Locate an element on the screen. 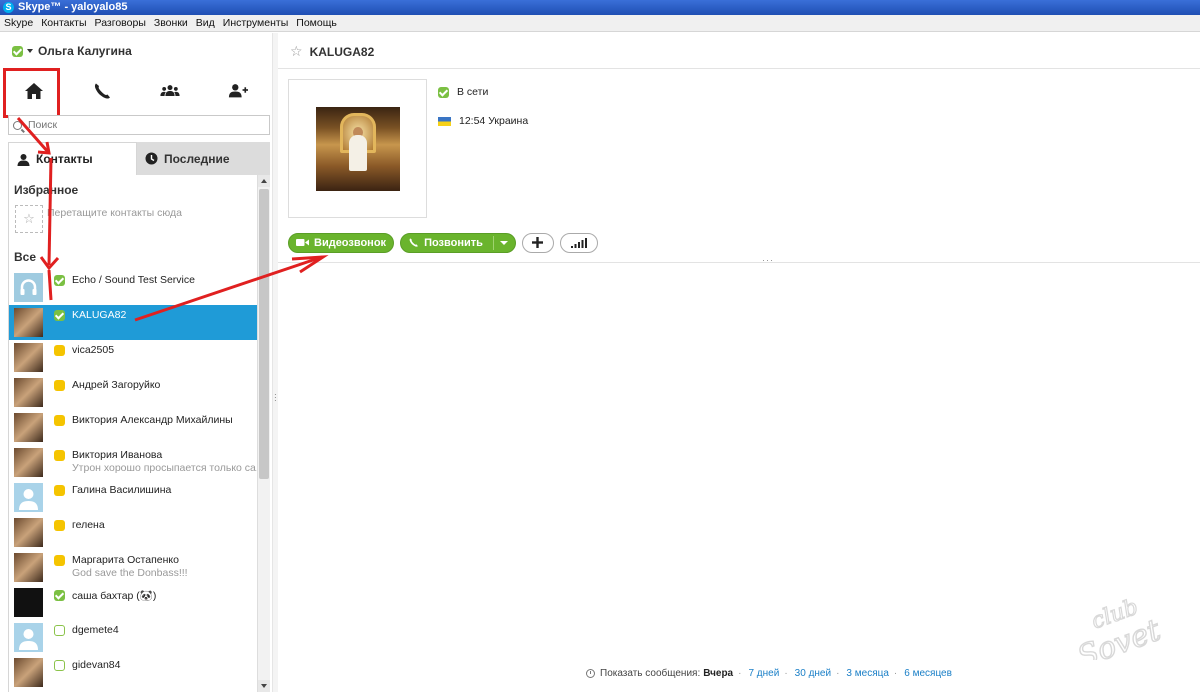 This screenshot has height=692, width=1200. search-box is located at coordinates (139, 125).